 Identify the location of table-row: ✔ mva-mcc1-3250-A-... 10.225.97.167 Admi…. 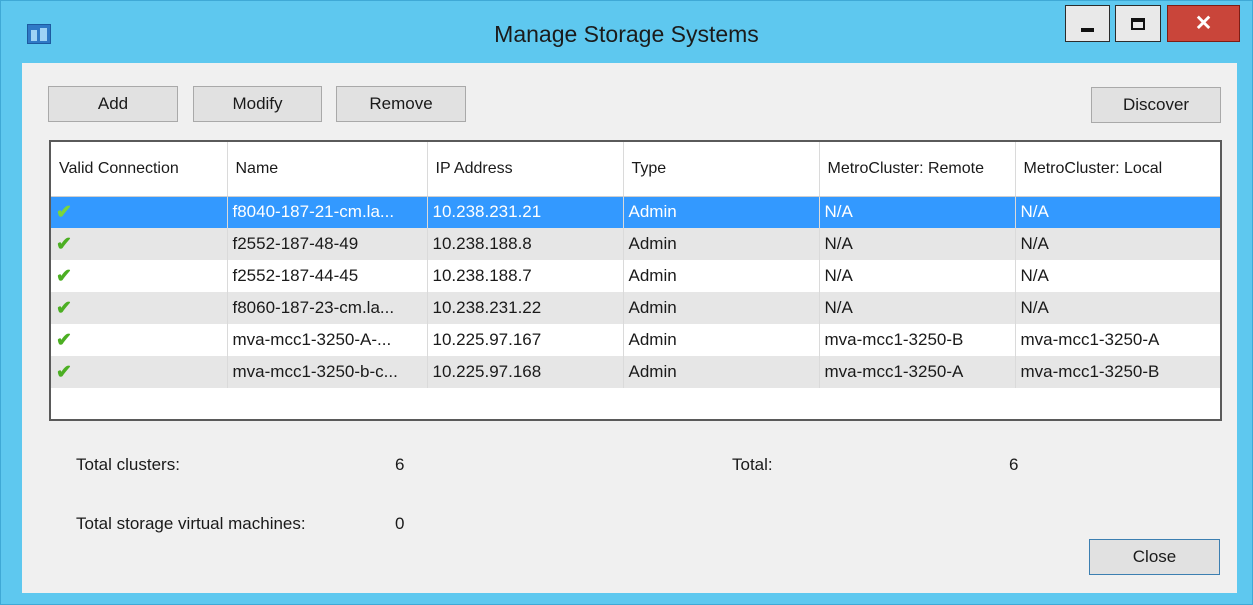
(635, 340).